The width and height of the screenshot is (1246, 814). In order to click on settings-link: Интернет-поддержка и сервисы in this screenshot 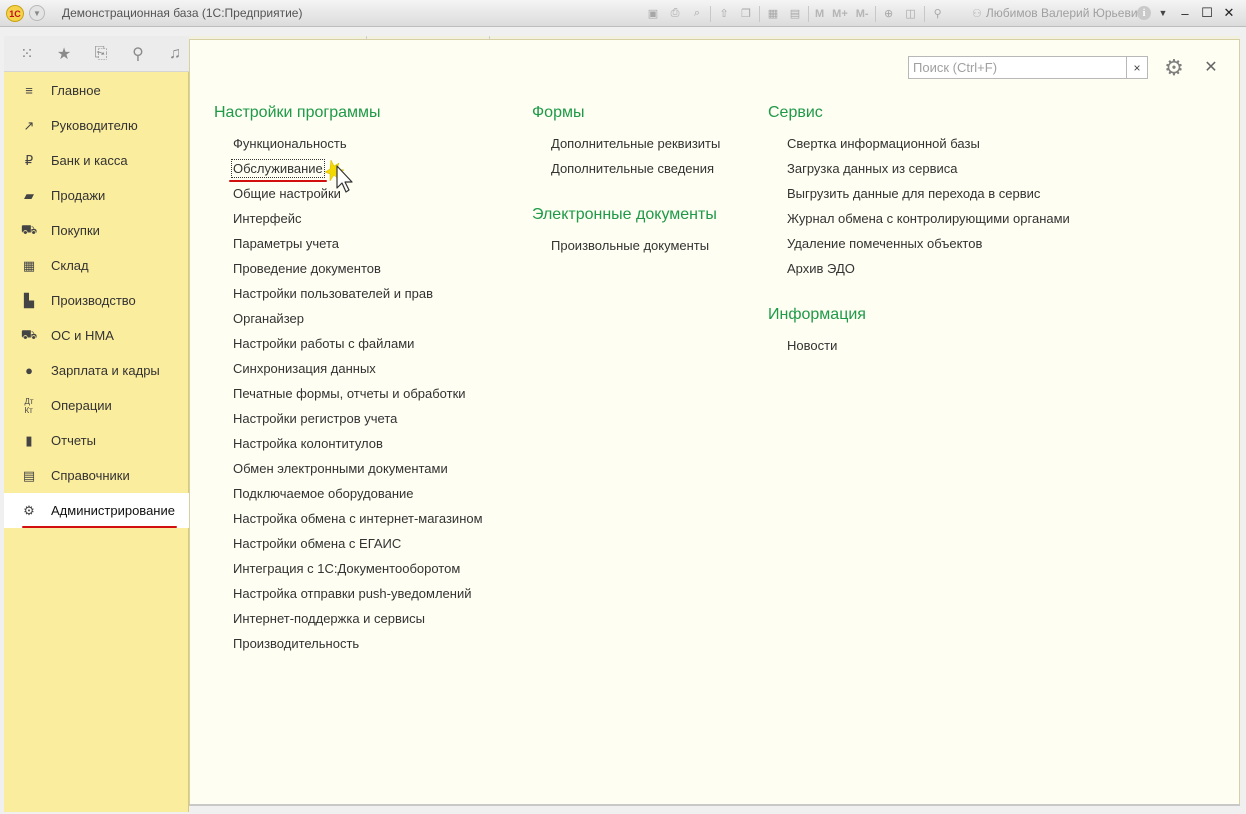, I will do `click(329, 618)`.